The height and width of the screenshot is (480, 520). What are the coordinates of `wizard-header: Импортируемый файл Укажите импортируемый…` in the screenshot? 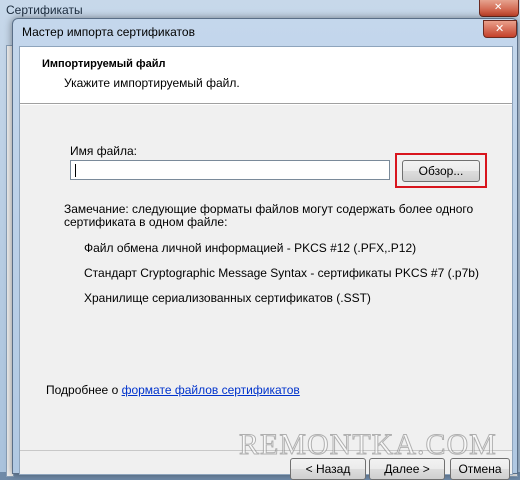 It's located at (266, 75).